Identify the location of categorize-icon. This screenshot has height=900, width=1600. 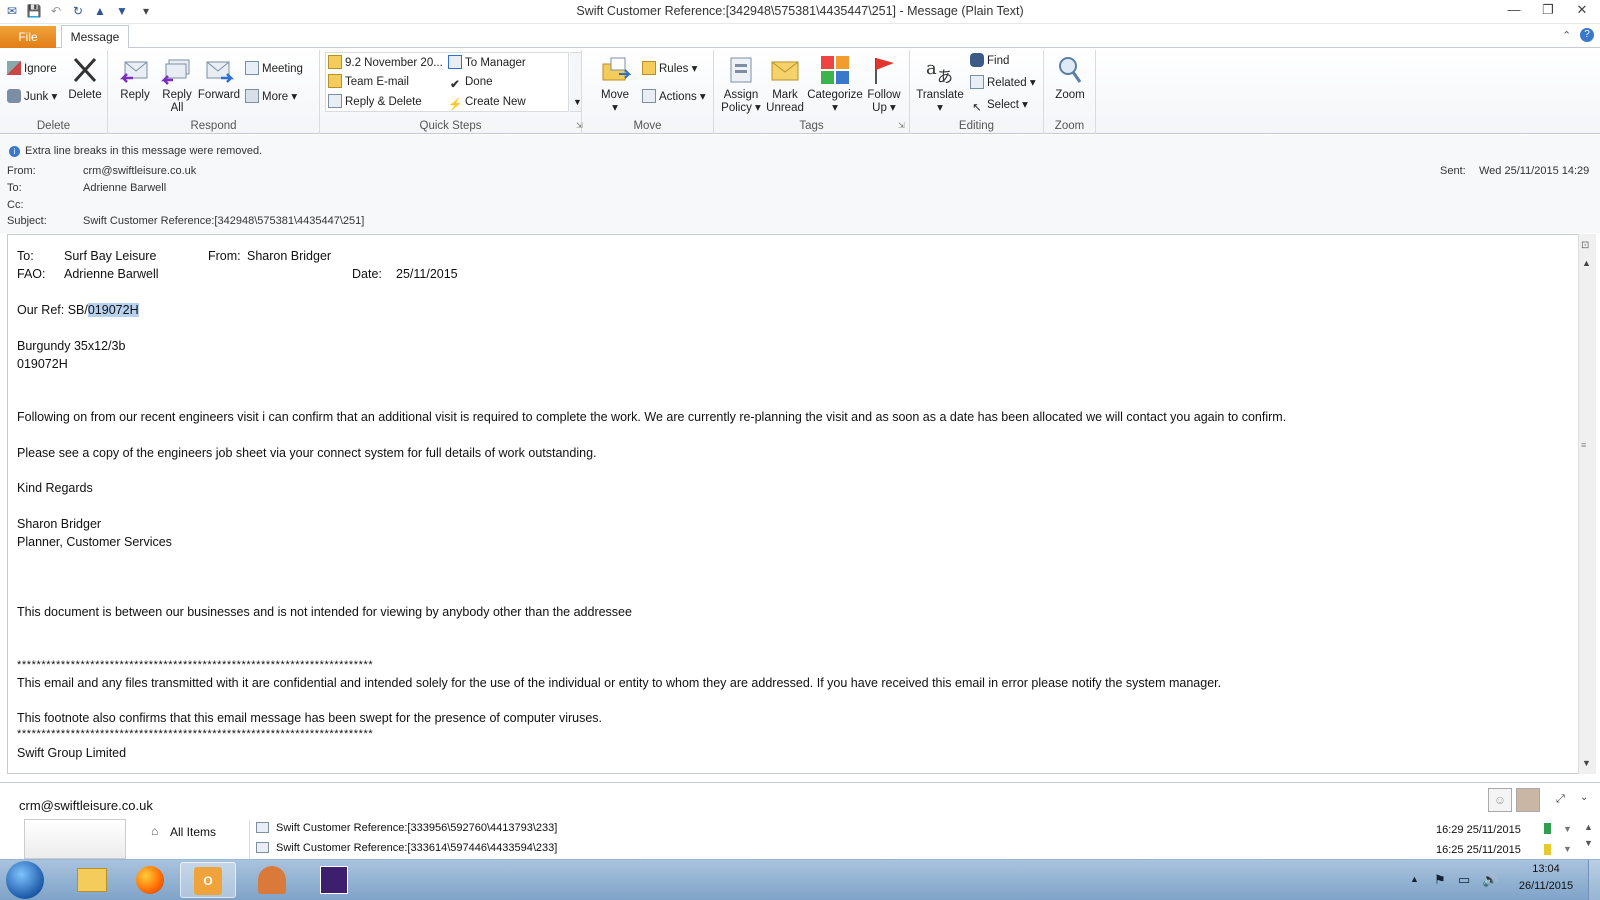
(835, 70).